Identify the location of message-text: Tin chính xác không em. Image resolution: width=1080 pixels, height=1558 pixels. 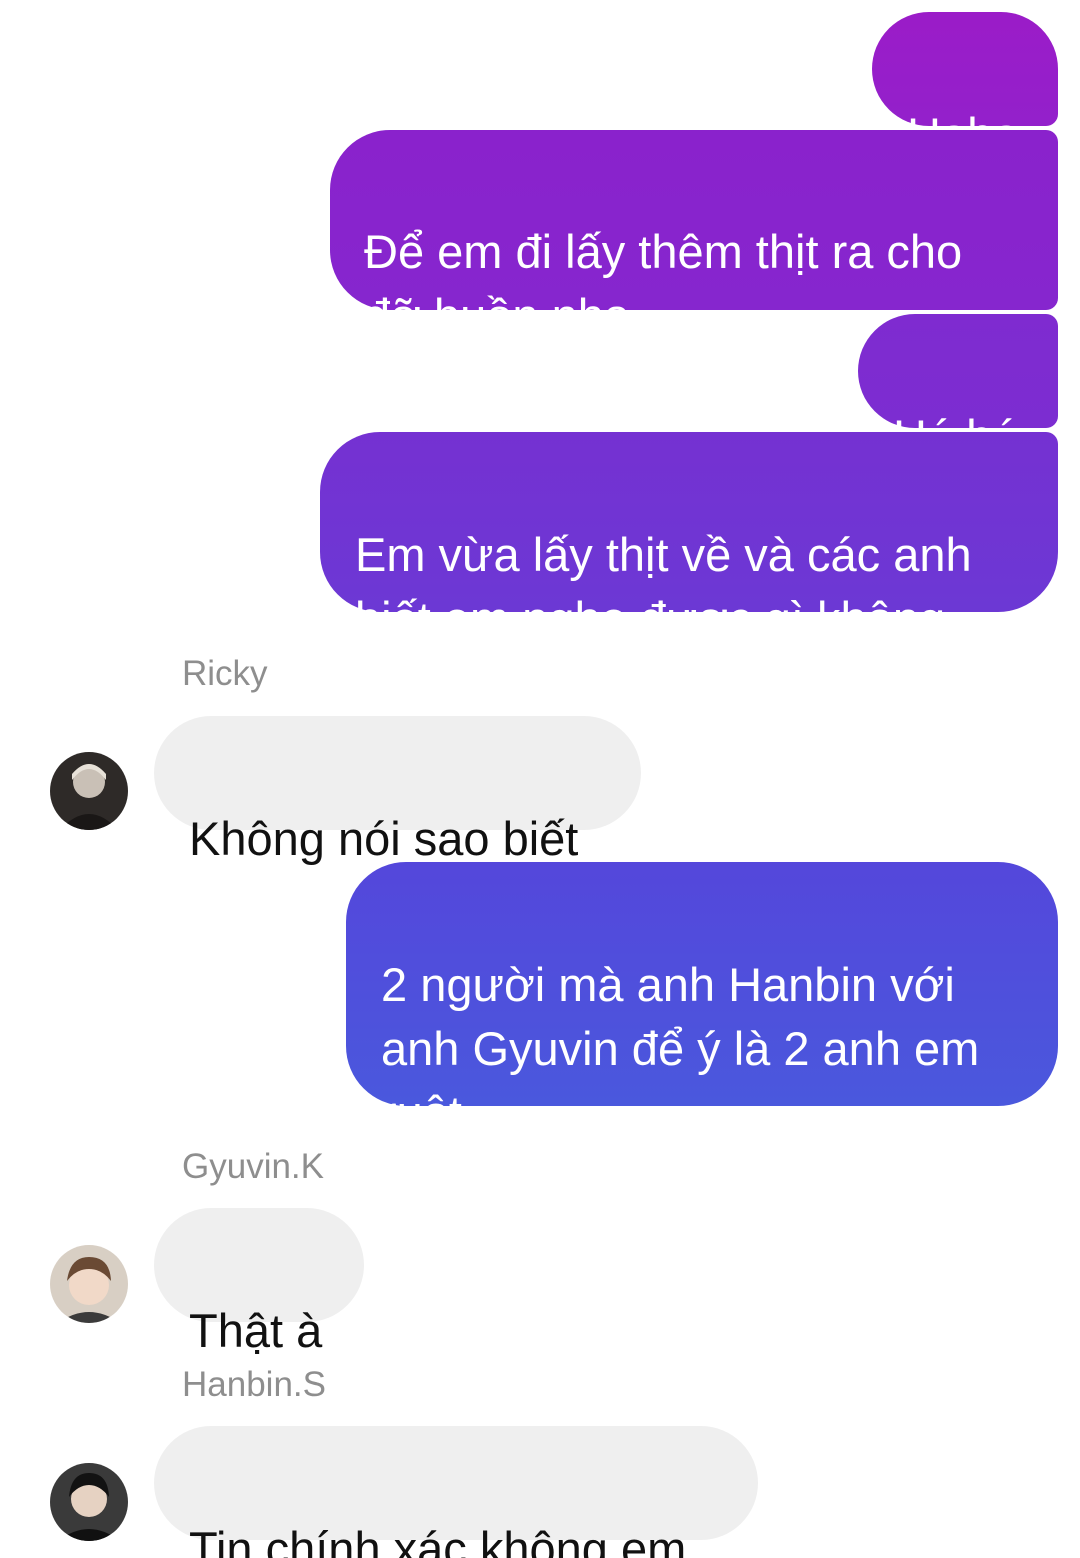
(438, 1540).